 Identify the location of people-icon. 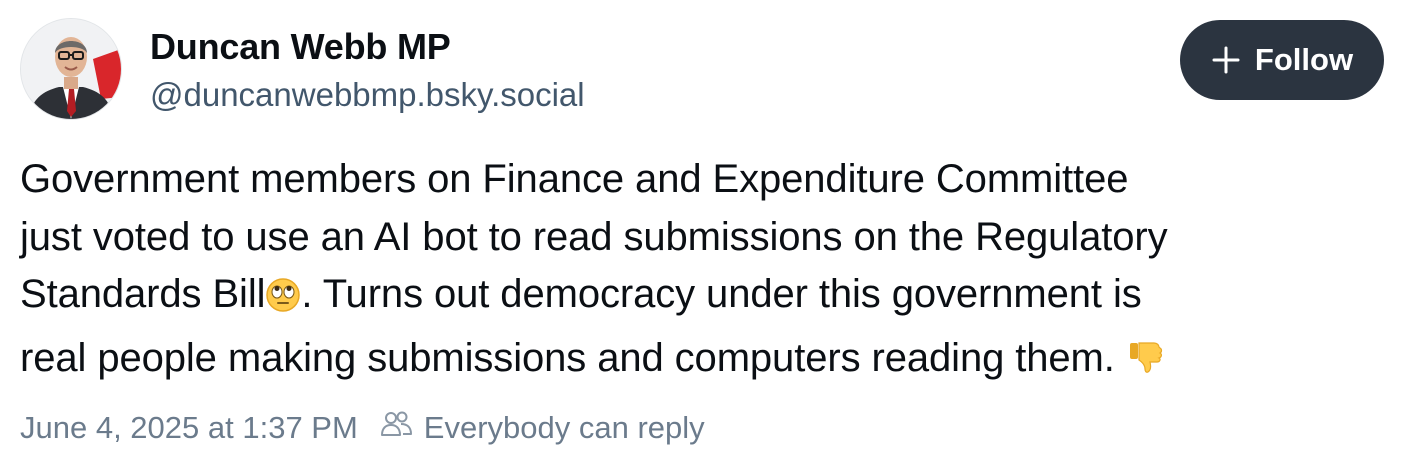
(397, 428).